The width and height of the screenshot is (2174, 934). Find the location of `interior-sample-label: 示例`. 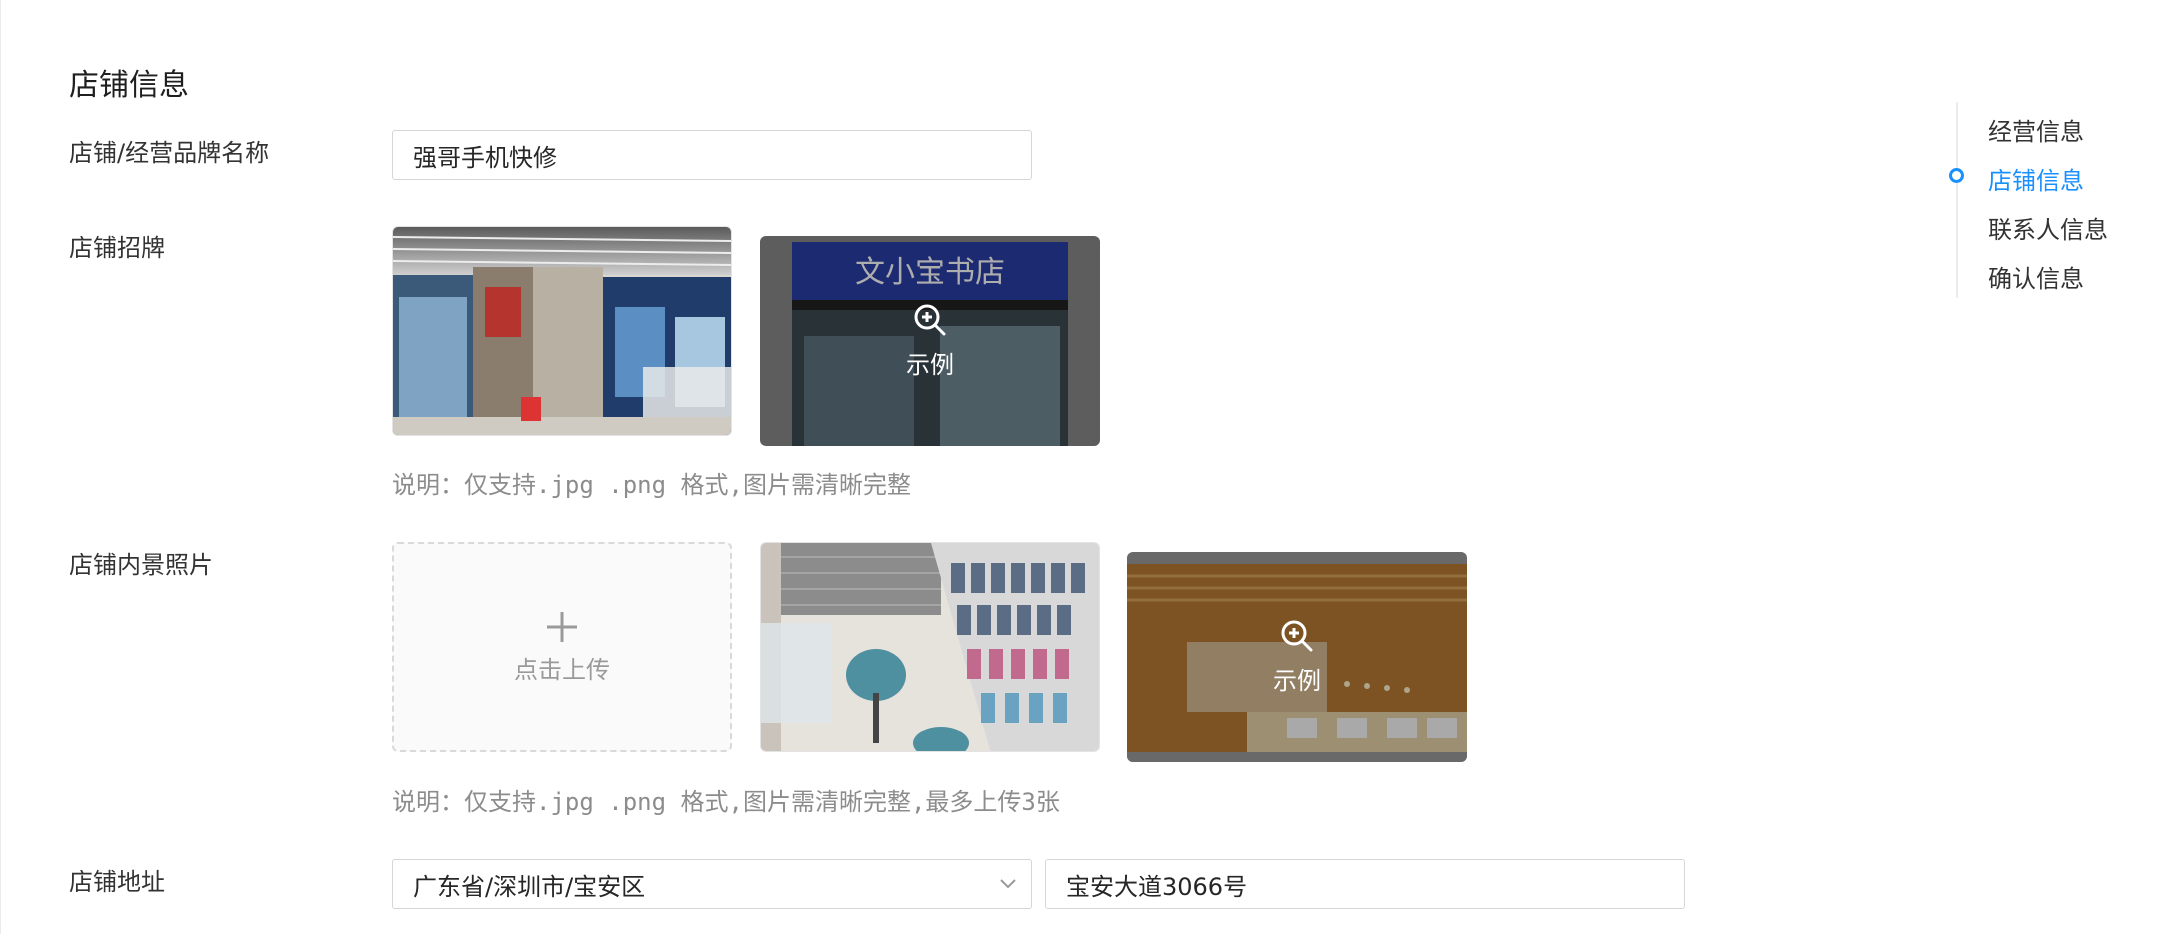

interior-sample-label: 示例 is located at coordinates (1297, 680).